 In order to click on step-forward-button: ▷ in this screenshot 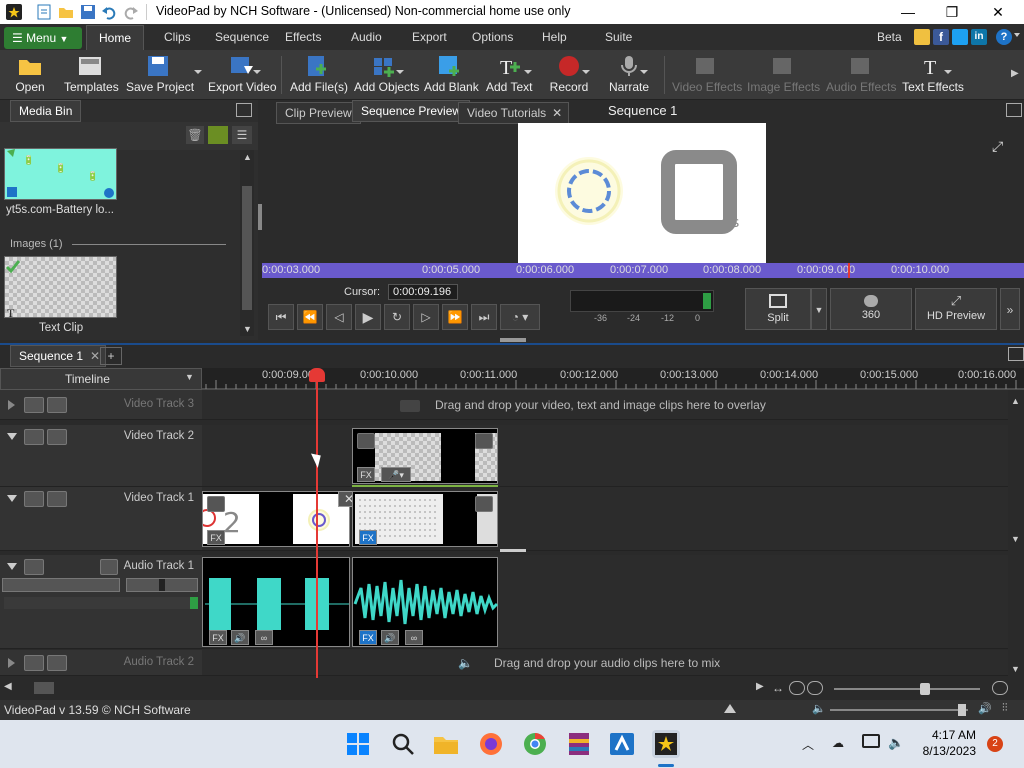, I will do `click(426, 317)`.